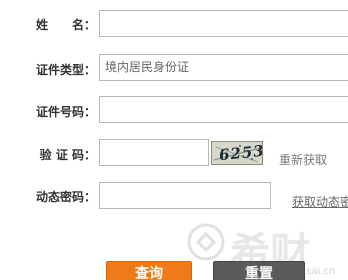 This screenshot has width=348, height=280. I want to click on id-type-selected-value: 境内居民身份证, so click(147, 67).